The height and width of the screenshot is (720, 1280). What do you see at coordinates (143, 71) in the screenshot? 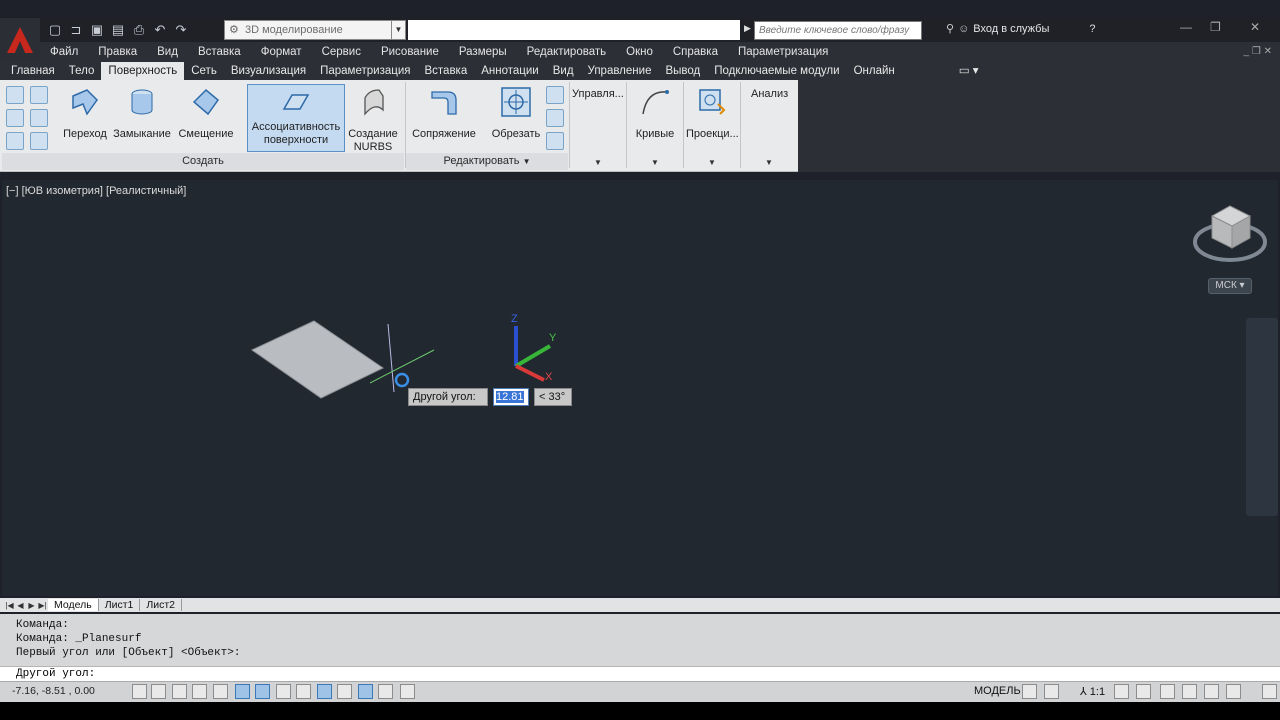
I see `tab-surface: Поверхность` at bounding box center [143, 71].